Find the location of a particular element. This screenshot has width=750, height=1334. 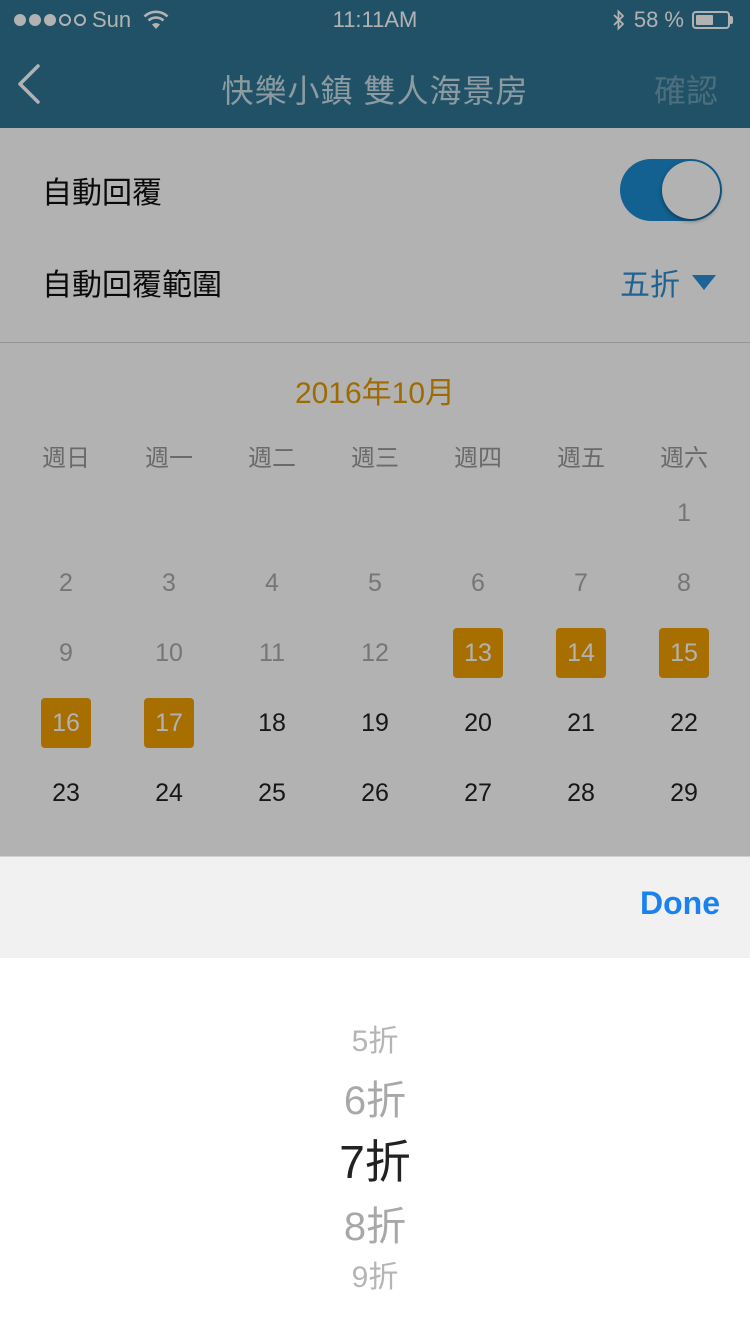

auto-reply-range-row: 自動回覆範圍 五折 is located at coordinates (375, 282).